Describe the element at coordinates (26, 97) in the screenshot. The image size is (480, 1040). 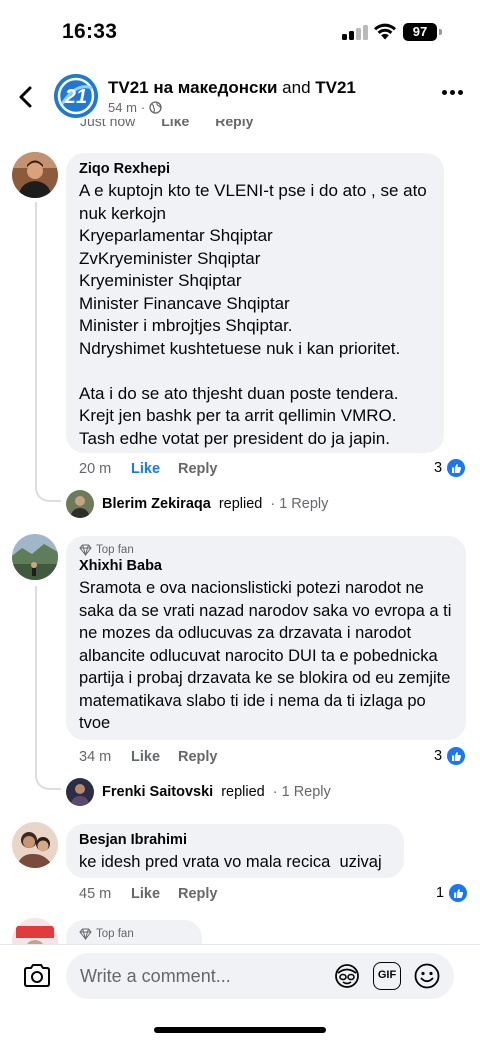
I see `back-arrow-icon` at that location.